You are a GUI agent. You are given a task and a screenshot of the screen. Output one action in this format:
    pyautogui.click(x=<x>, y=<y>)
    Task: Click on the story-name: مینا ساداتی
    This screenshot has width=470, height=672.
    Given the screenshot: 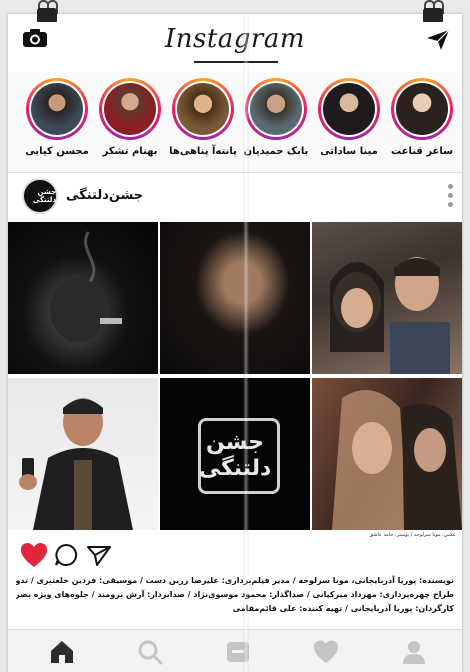 What is the action you would take?
    pyautogui.click(x=349, y=151)
    